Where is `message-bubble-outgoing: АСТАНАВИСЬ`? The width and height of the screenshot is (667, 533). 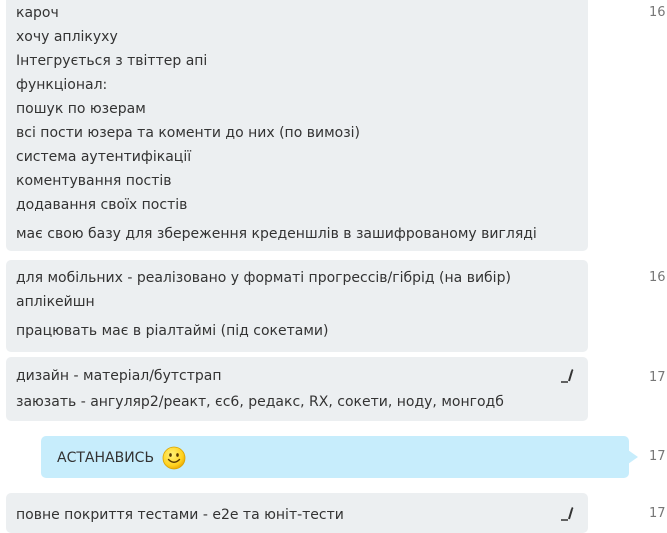 message-bubble-outgoing: АСТАНАВИСЬ is located at coordinates (335, 457).